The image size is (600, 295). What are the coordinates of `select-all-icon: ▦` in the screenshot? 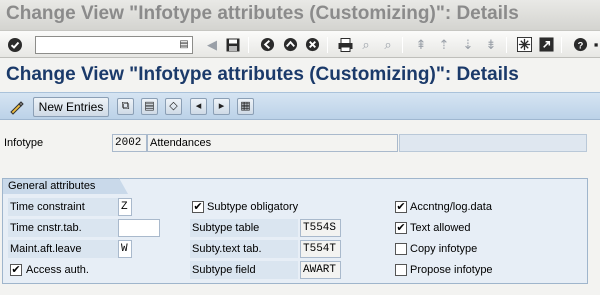 It's located at (245, 106).